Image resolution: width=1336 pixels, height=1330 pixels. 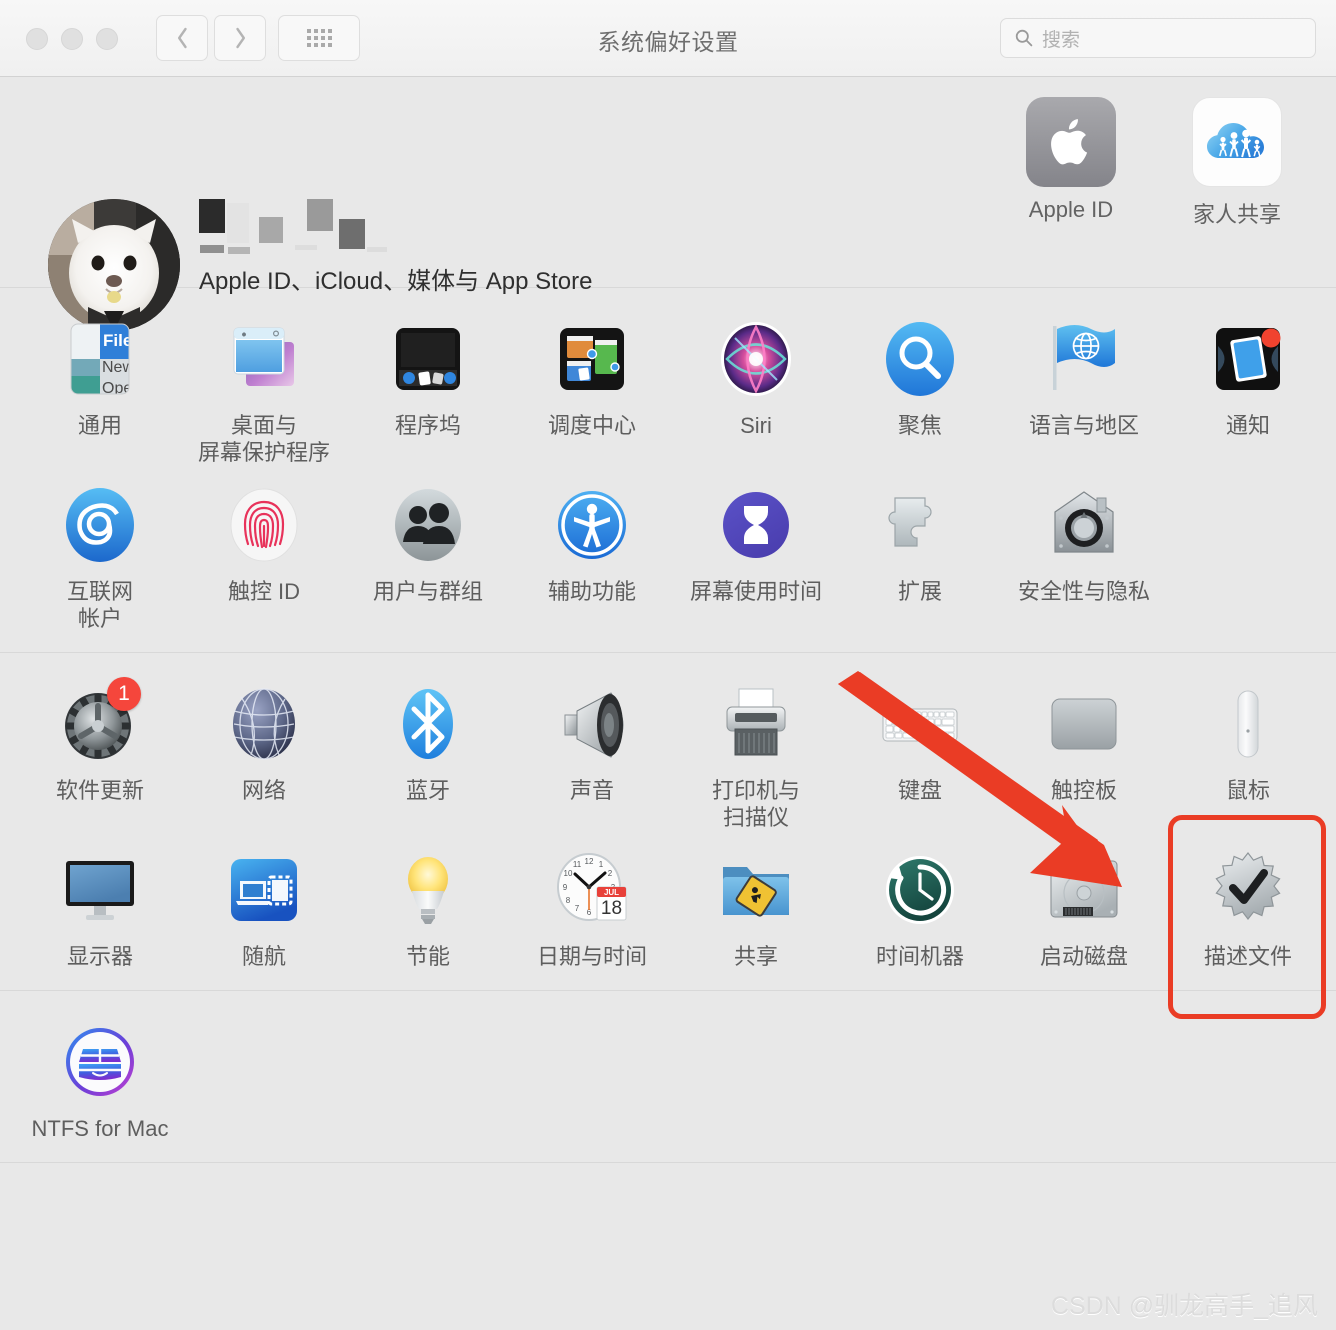 What do you see at coordinates (264, 906) in the screenshot?
I see `pane-sidecar: 随航` at bounding box center [264, 906].